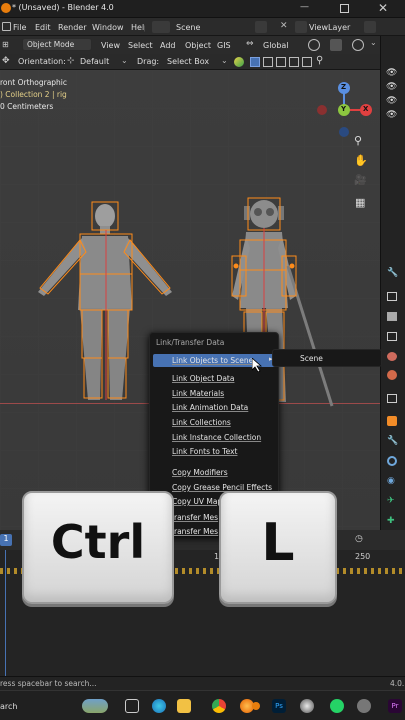 This screenshot has height=720, width=405. I want to click on blender-app-icon, so click(256, 706).